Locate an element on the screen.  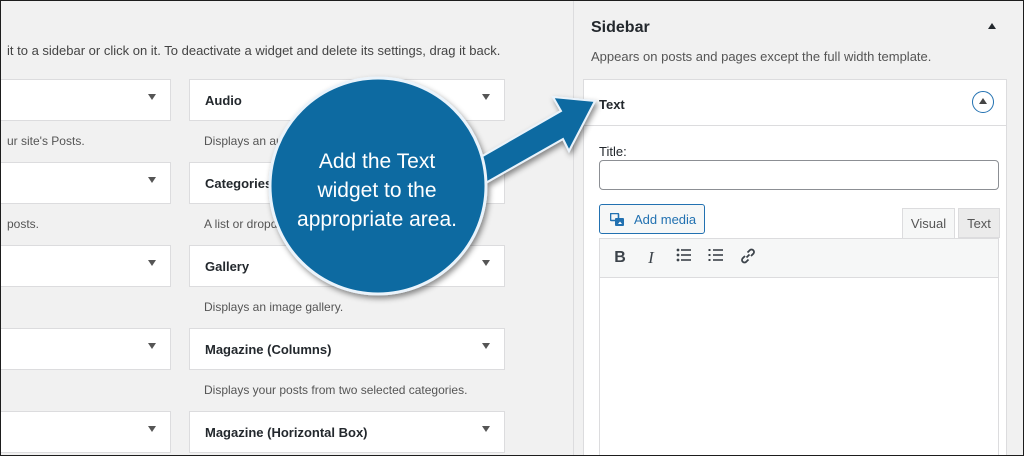
widget-description: Displays an image gallery. is located at coordinates (274, 307).